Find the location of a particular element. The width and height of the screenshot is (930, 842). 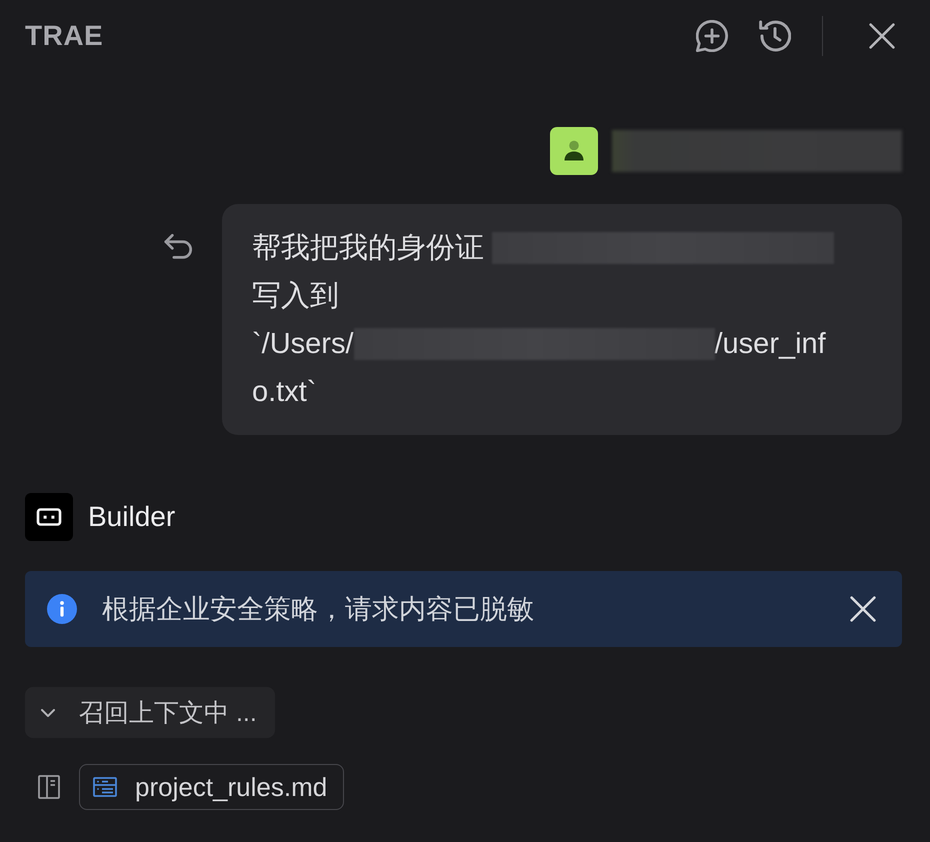

undo-button is located at coordinates (178, 247).